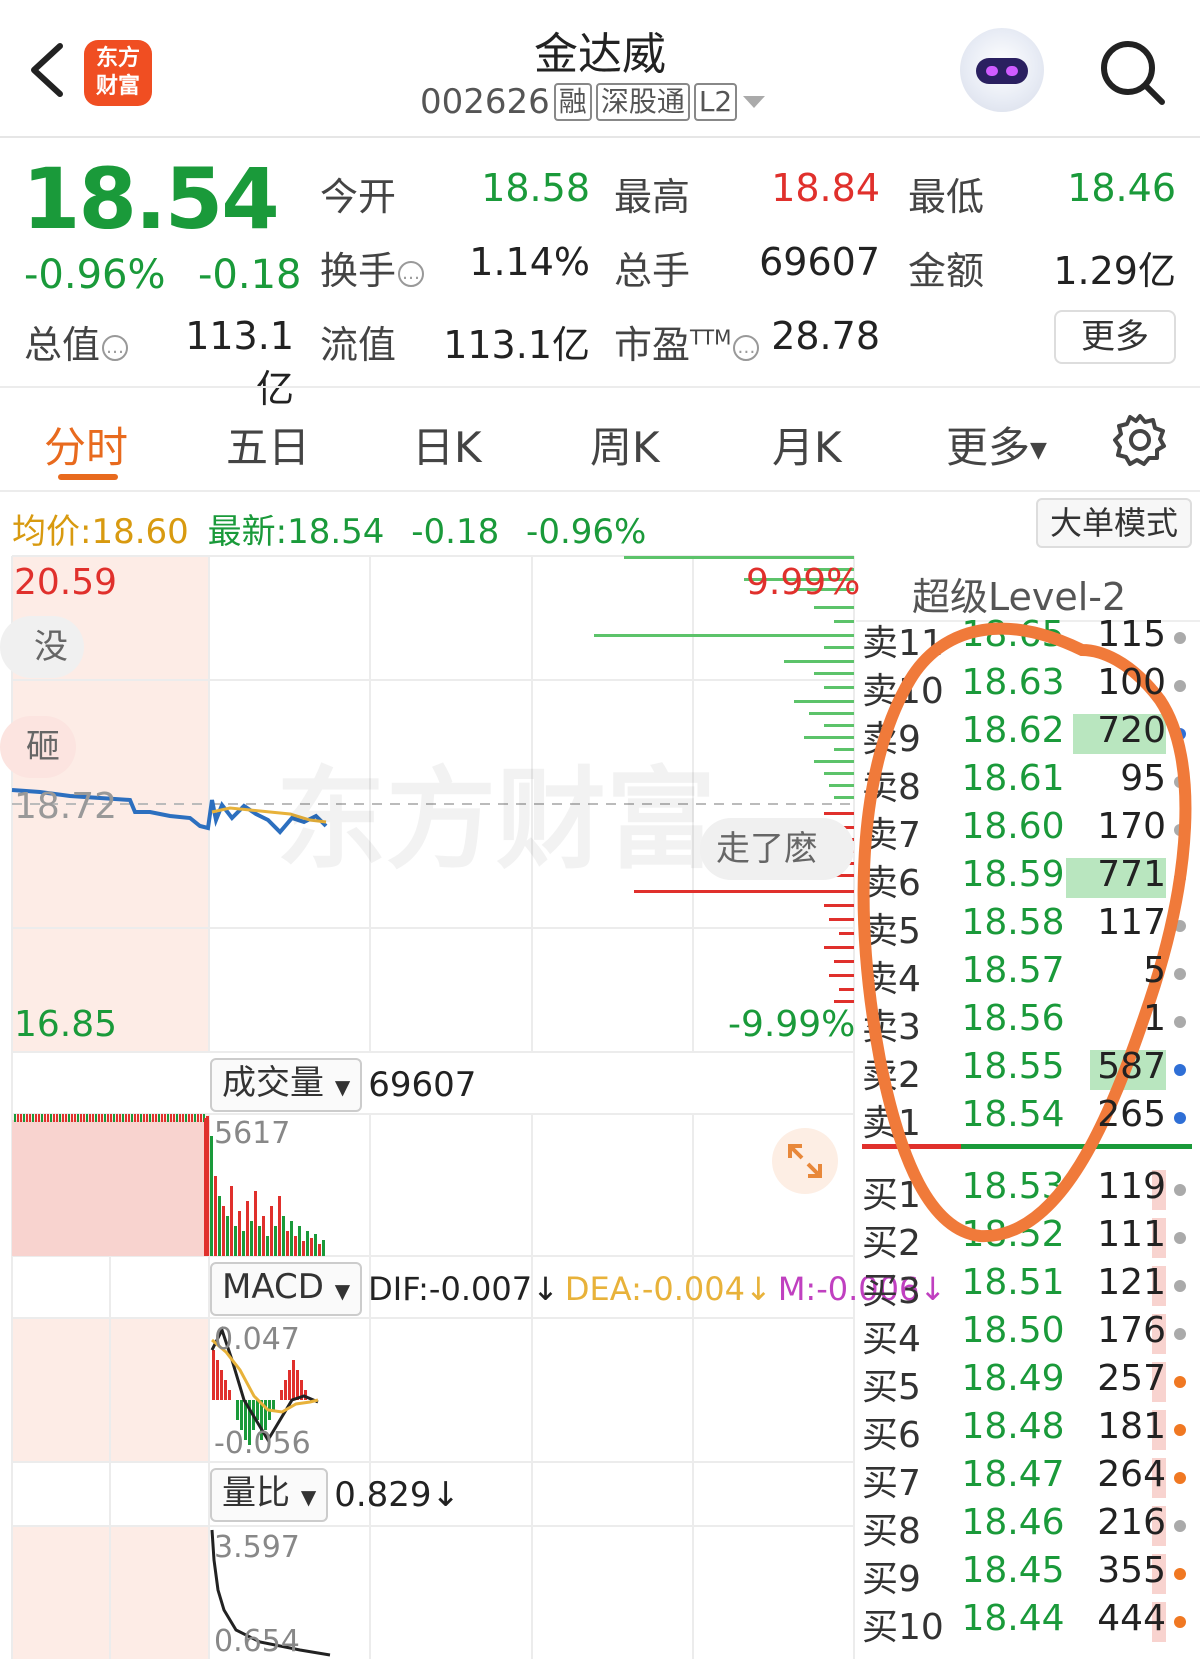 The image size is (1200, 1659). What do you see at coordinates (397, 1495) in the screenshot?
I see `ratio-indicator-value: 0.829↓` at bounding box center [397, 1495].